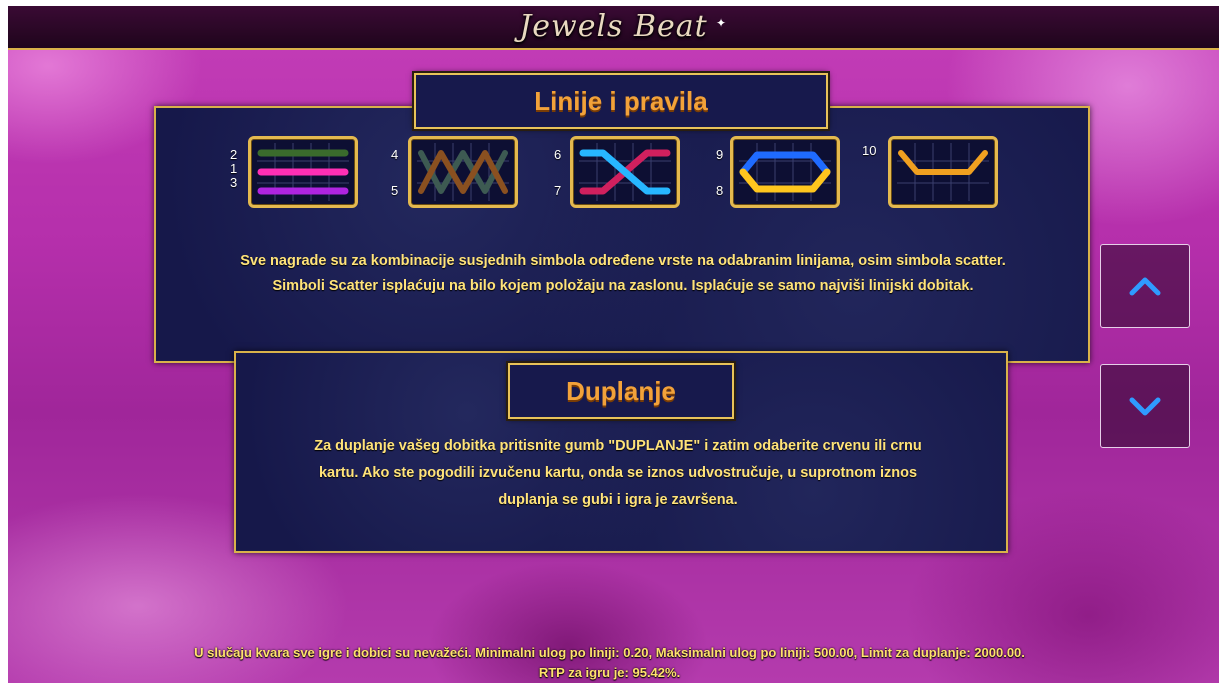  I want to click on line-number: 5, so click(395, 190).